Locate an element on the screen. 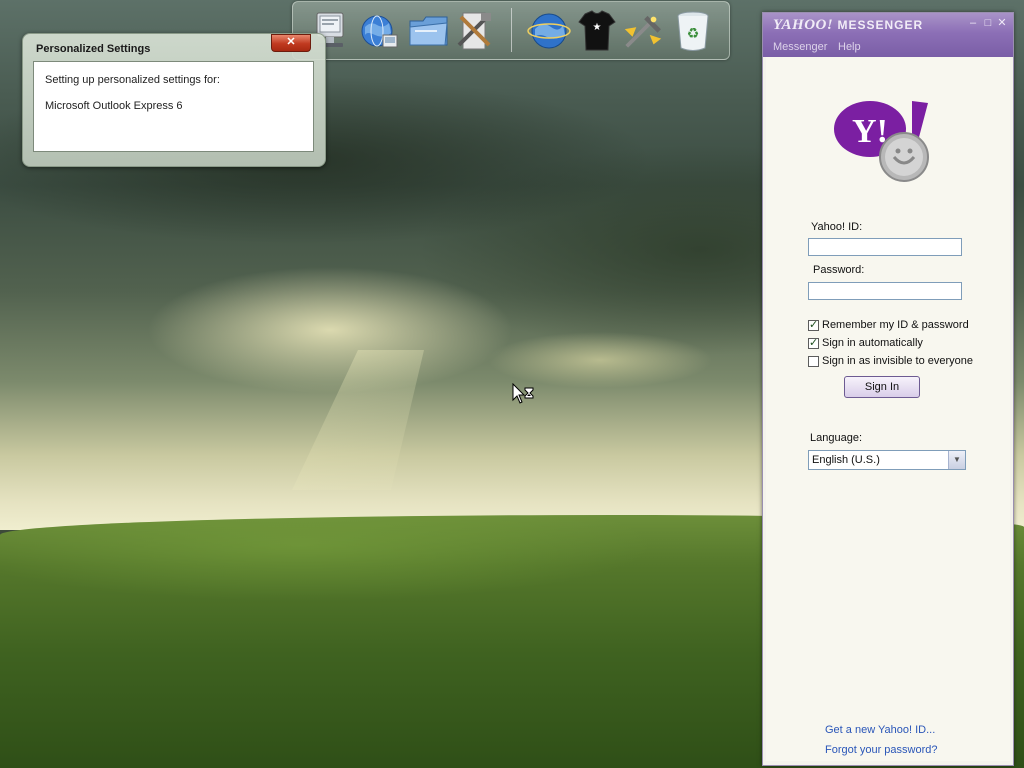 The height and width of the screenshot is (768, 1024). window-title: Personalized Settings is located at coordinates (93, 49).